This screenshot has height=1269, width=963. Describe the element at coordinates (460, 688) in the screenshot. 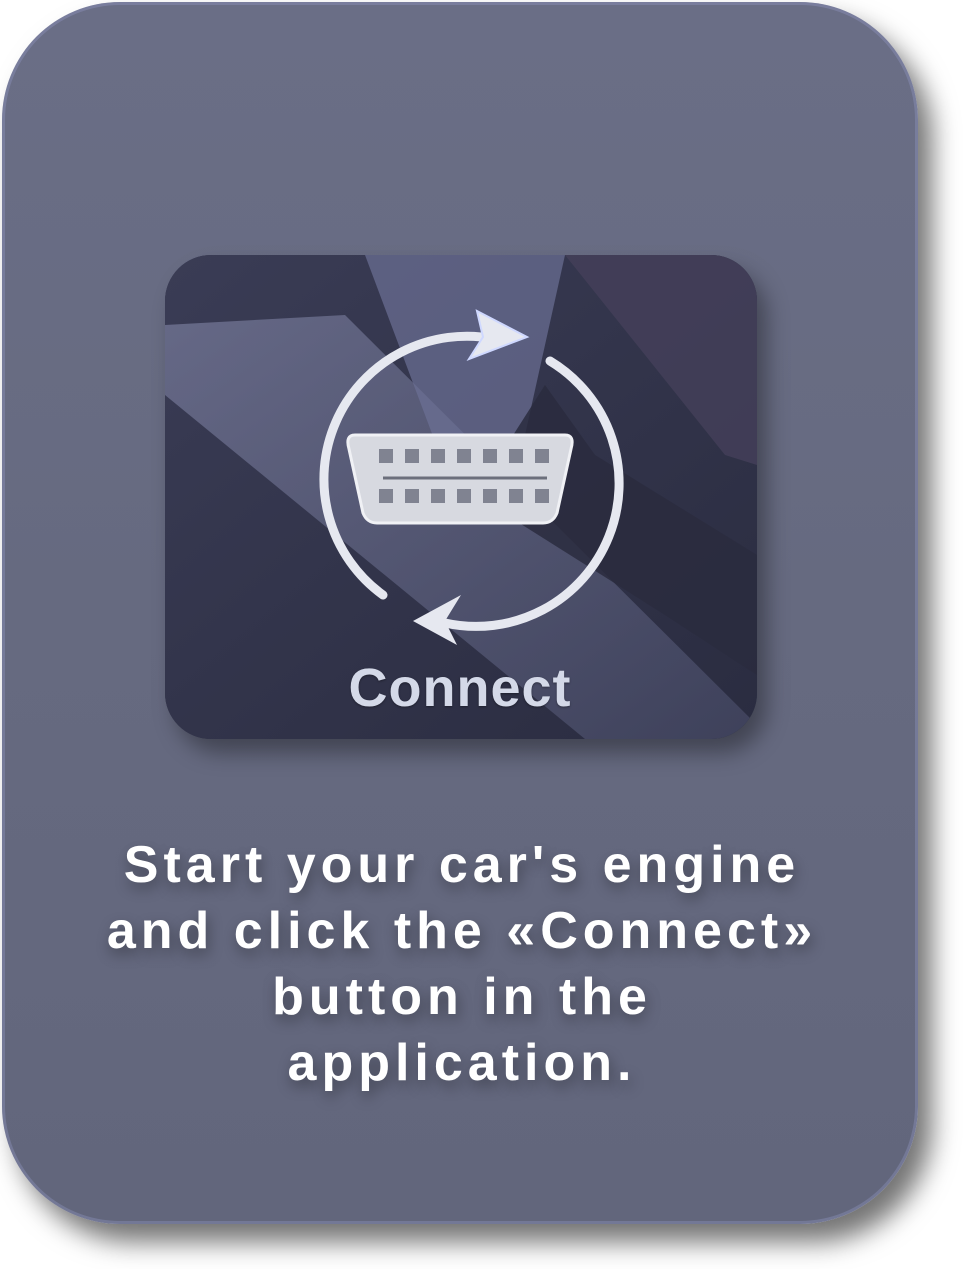

I see `connect-button-label: Connect` at that location.